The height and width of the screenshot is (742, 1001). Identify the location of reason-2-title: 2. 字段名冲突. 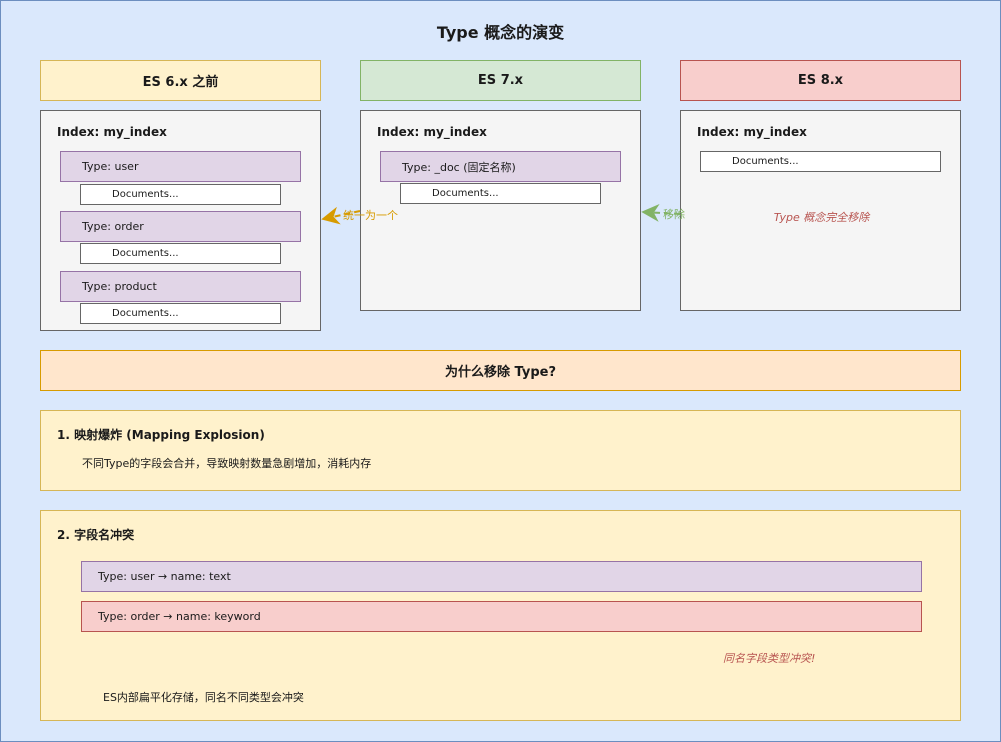
(96, 535).